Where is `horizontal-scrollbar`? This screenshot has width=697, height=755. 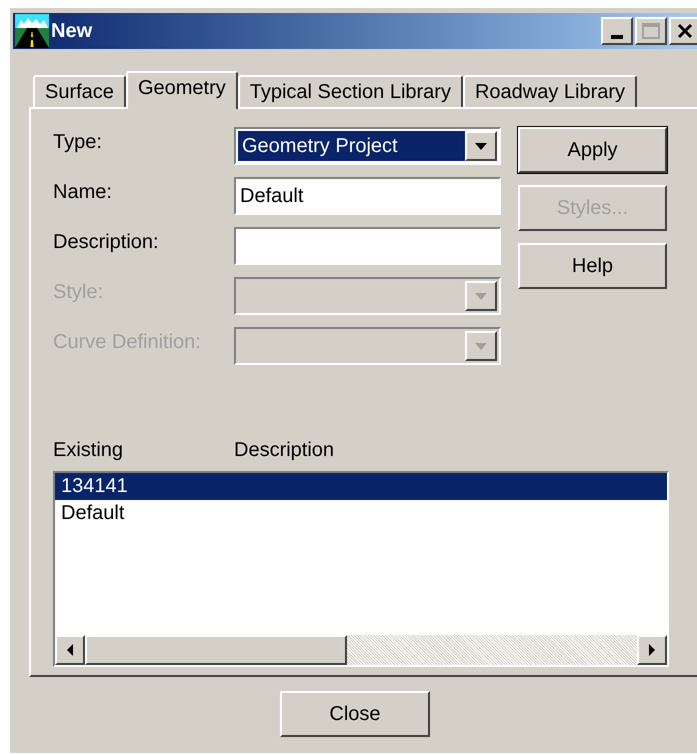 horizontal-scrollbar is located at coordinates (361, 650).